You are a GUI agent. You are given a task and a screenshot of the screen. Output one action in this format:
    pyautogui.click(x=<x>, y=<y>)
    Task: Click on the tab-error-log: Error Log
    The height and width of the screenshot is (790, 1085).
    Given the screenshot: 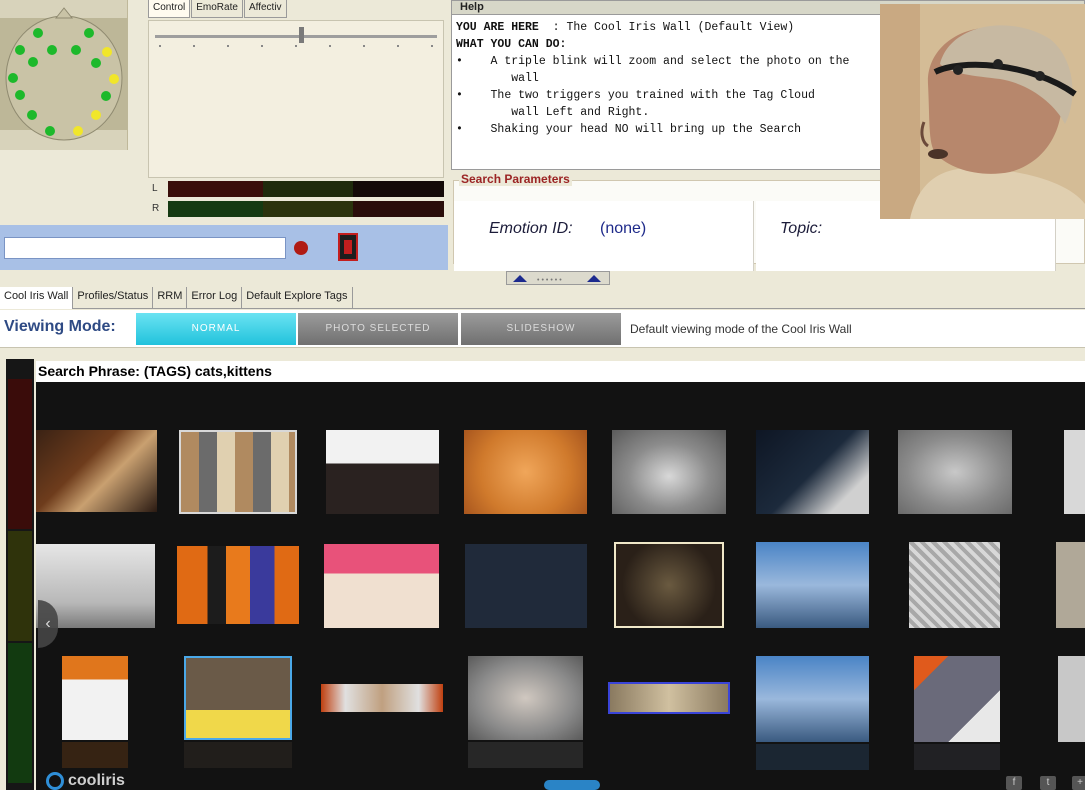 What is the action you would take?
    pyautogui.click(x=215, y=298)
    